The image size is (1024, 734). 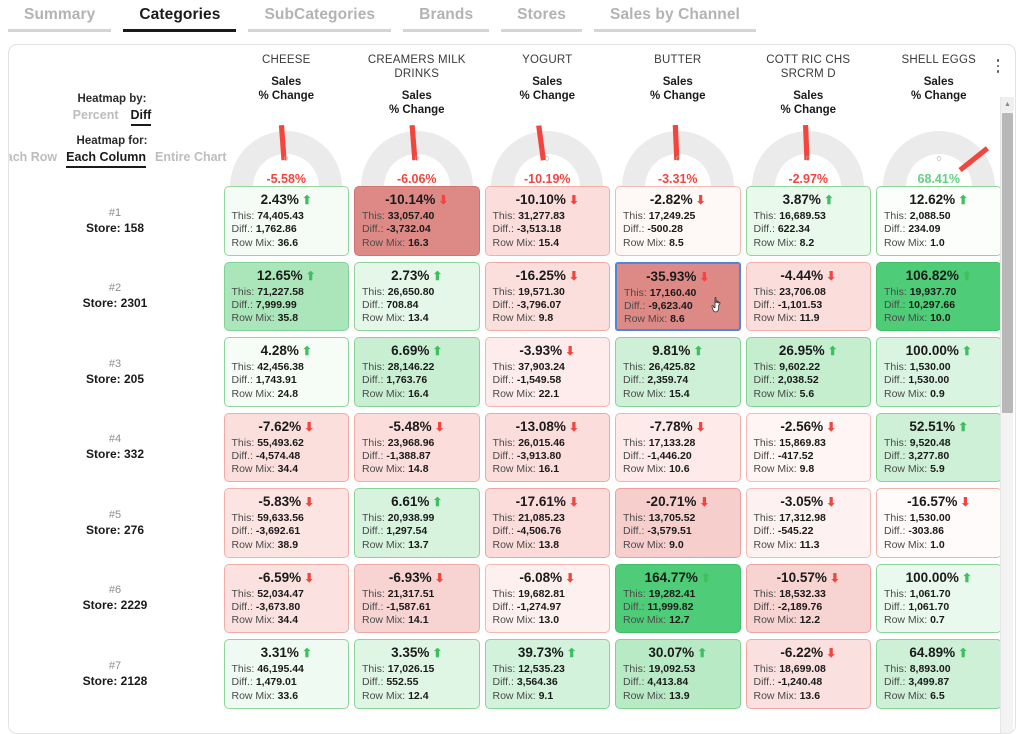 What do you see at coordinates (659, 367) in the screenshot?
I see `cell-this-line: This: 26,425.82` at bounding box center [659, 367].